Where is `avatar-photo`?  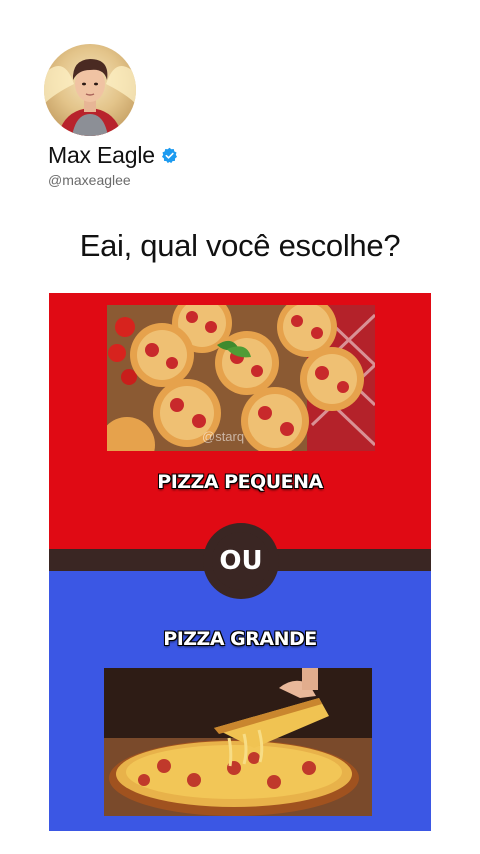 avatar-photo is located at coordinates (90, 97).